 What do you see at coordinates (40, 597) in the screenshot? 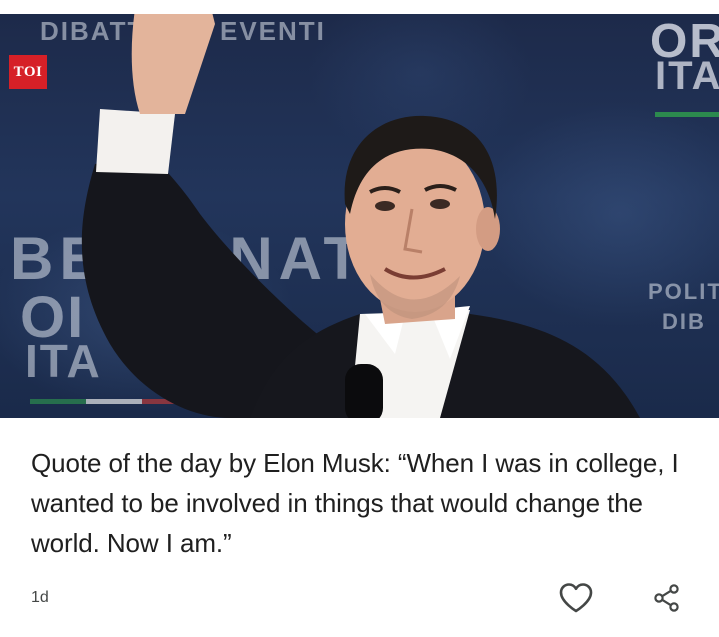
I see `article-age: 1d` at bounding box center [40, 597].